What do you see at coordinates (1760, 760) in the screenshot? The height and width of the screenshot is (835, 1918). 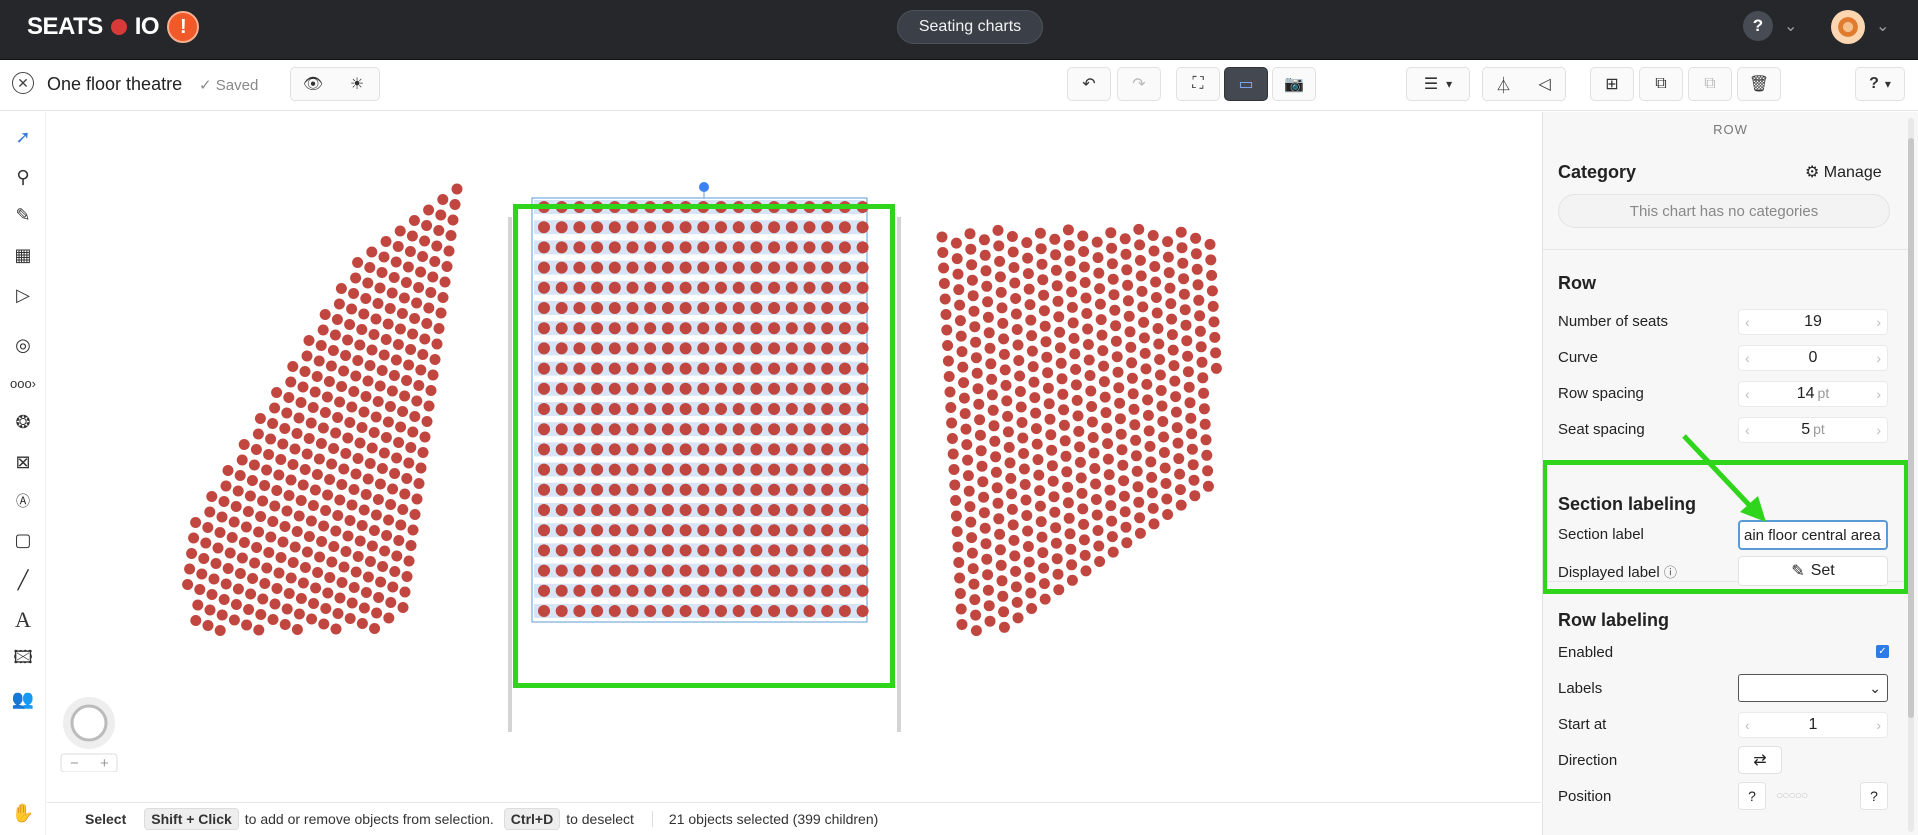 I see `direction-toggle-button: ⇄` at bounding box center [1760, 760].